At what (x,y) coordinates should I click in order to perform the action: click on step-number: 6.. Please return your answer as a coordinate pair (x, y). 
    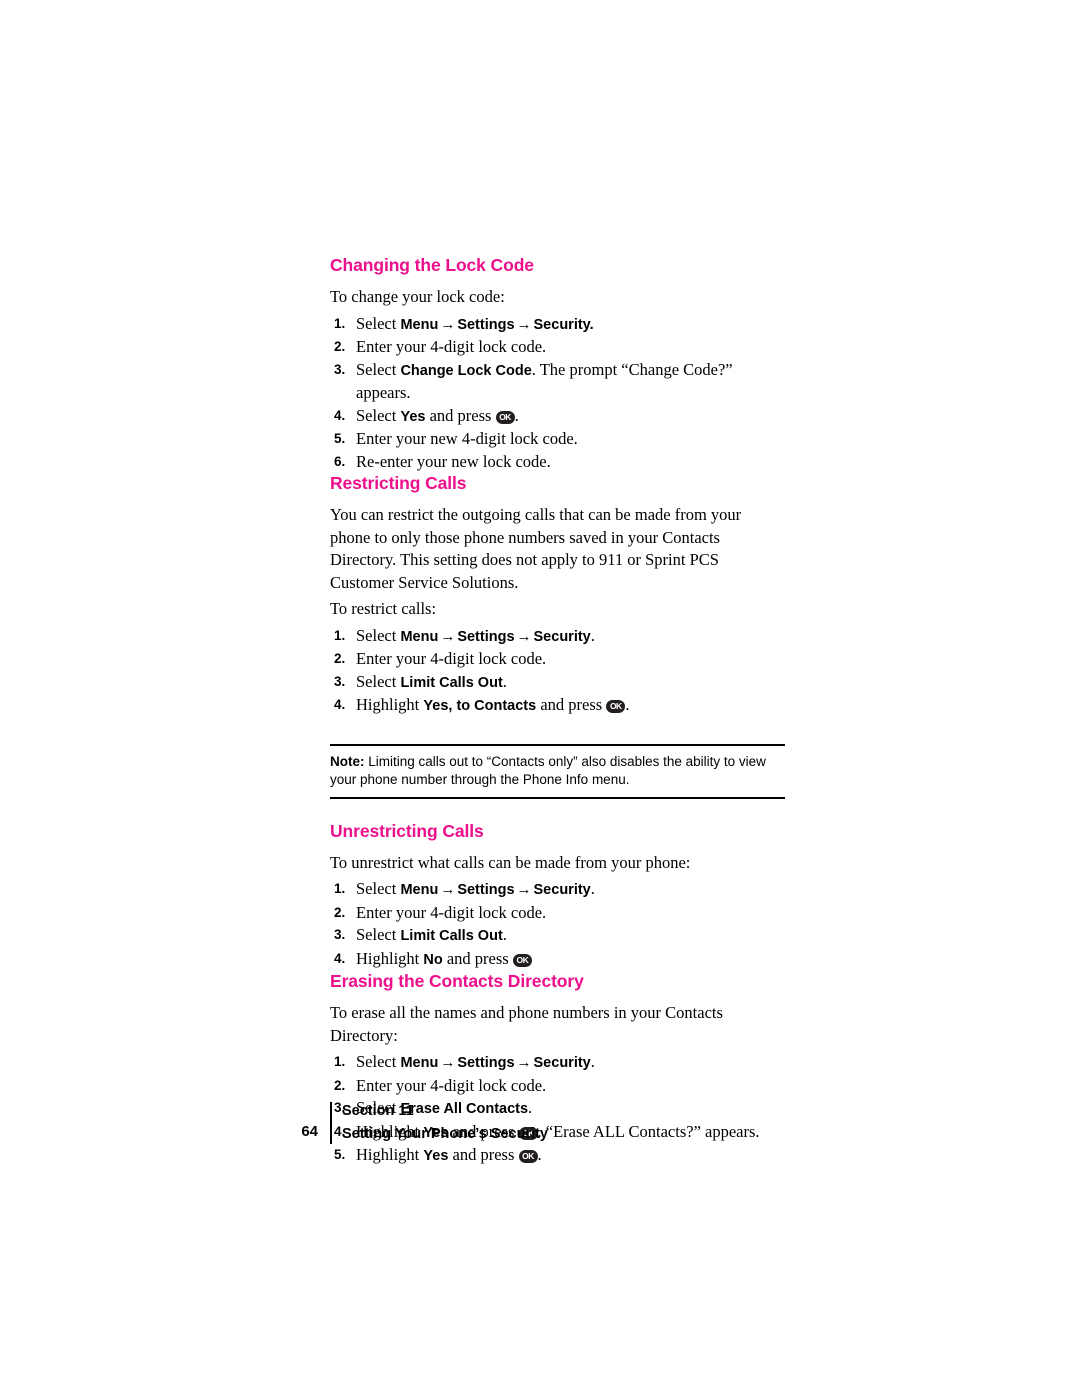
    Looking at the image, I should click on (340, 461).